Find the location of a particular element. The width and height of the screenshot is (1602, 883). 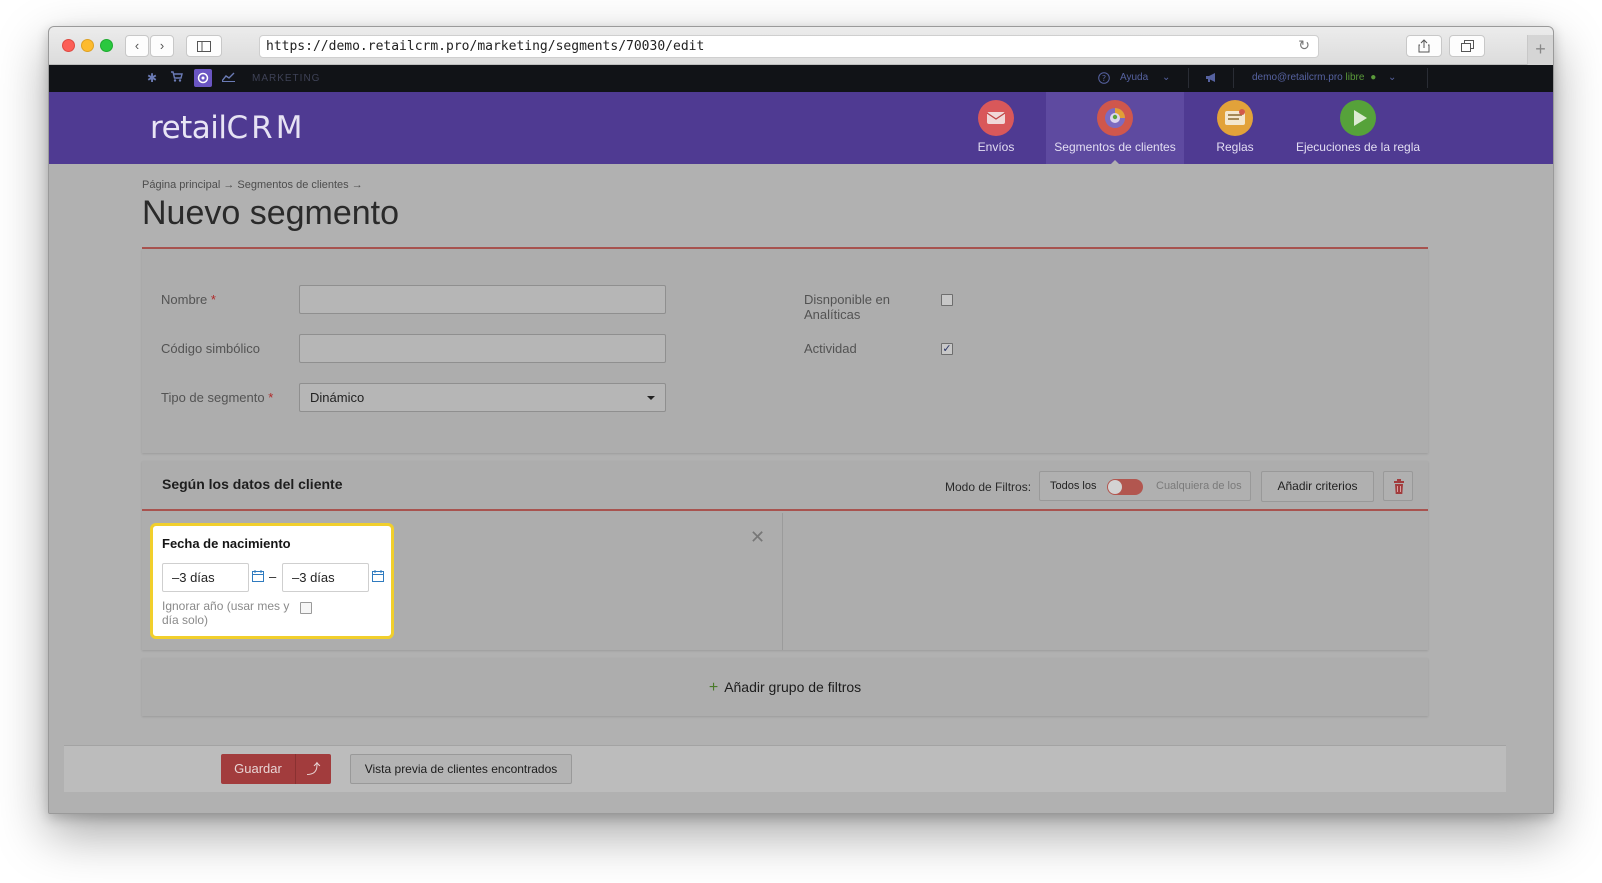

nav-reglas: Reglas is located at coordinates (1235, 128).